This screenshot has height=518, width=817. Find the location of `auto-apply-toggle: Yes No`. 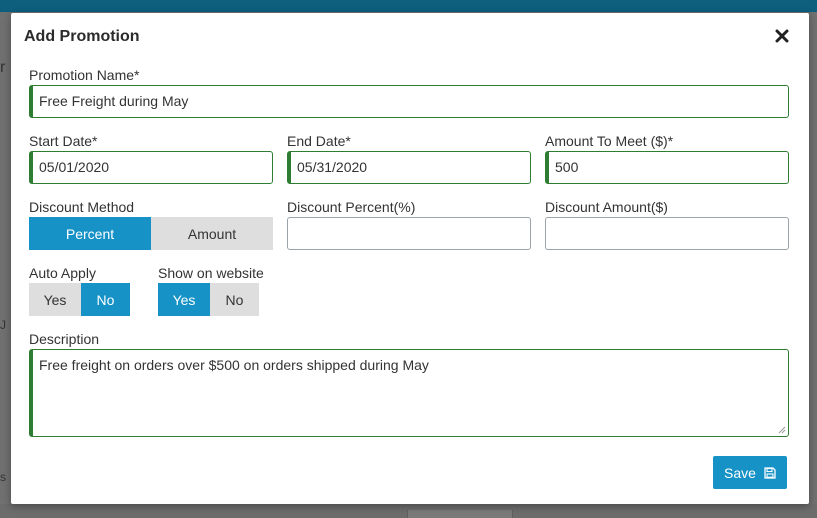

auto-apply-toggle: Yes No is located at coordinates (79, 299).